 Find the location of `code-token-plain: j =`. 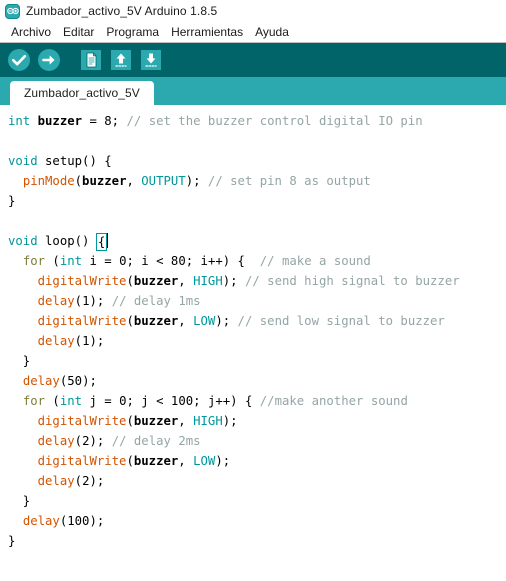

code-token-plain: j = is located at coordinates (101, 401).